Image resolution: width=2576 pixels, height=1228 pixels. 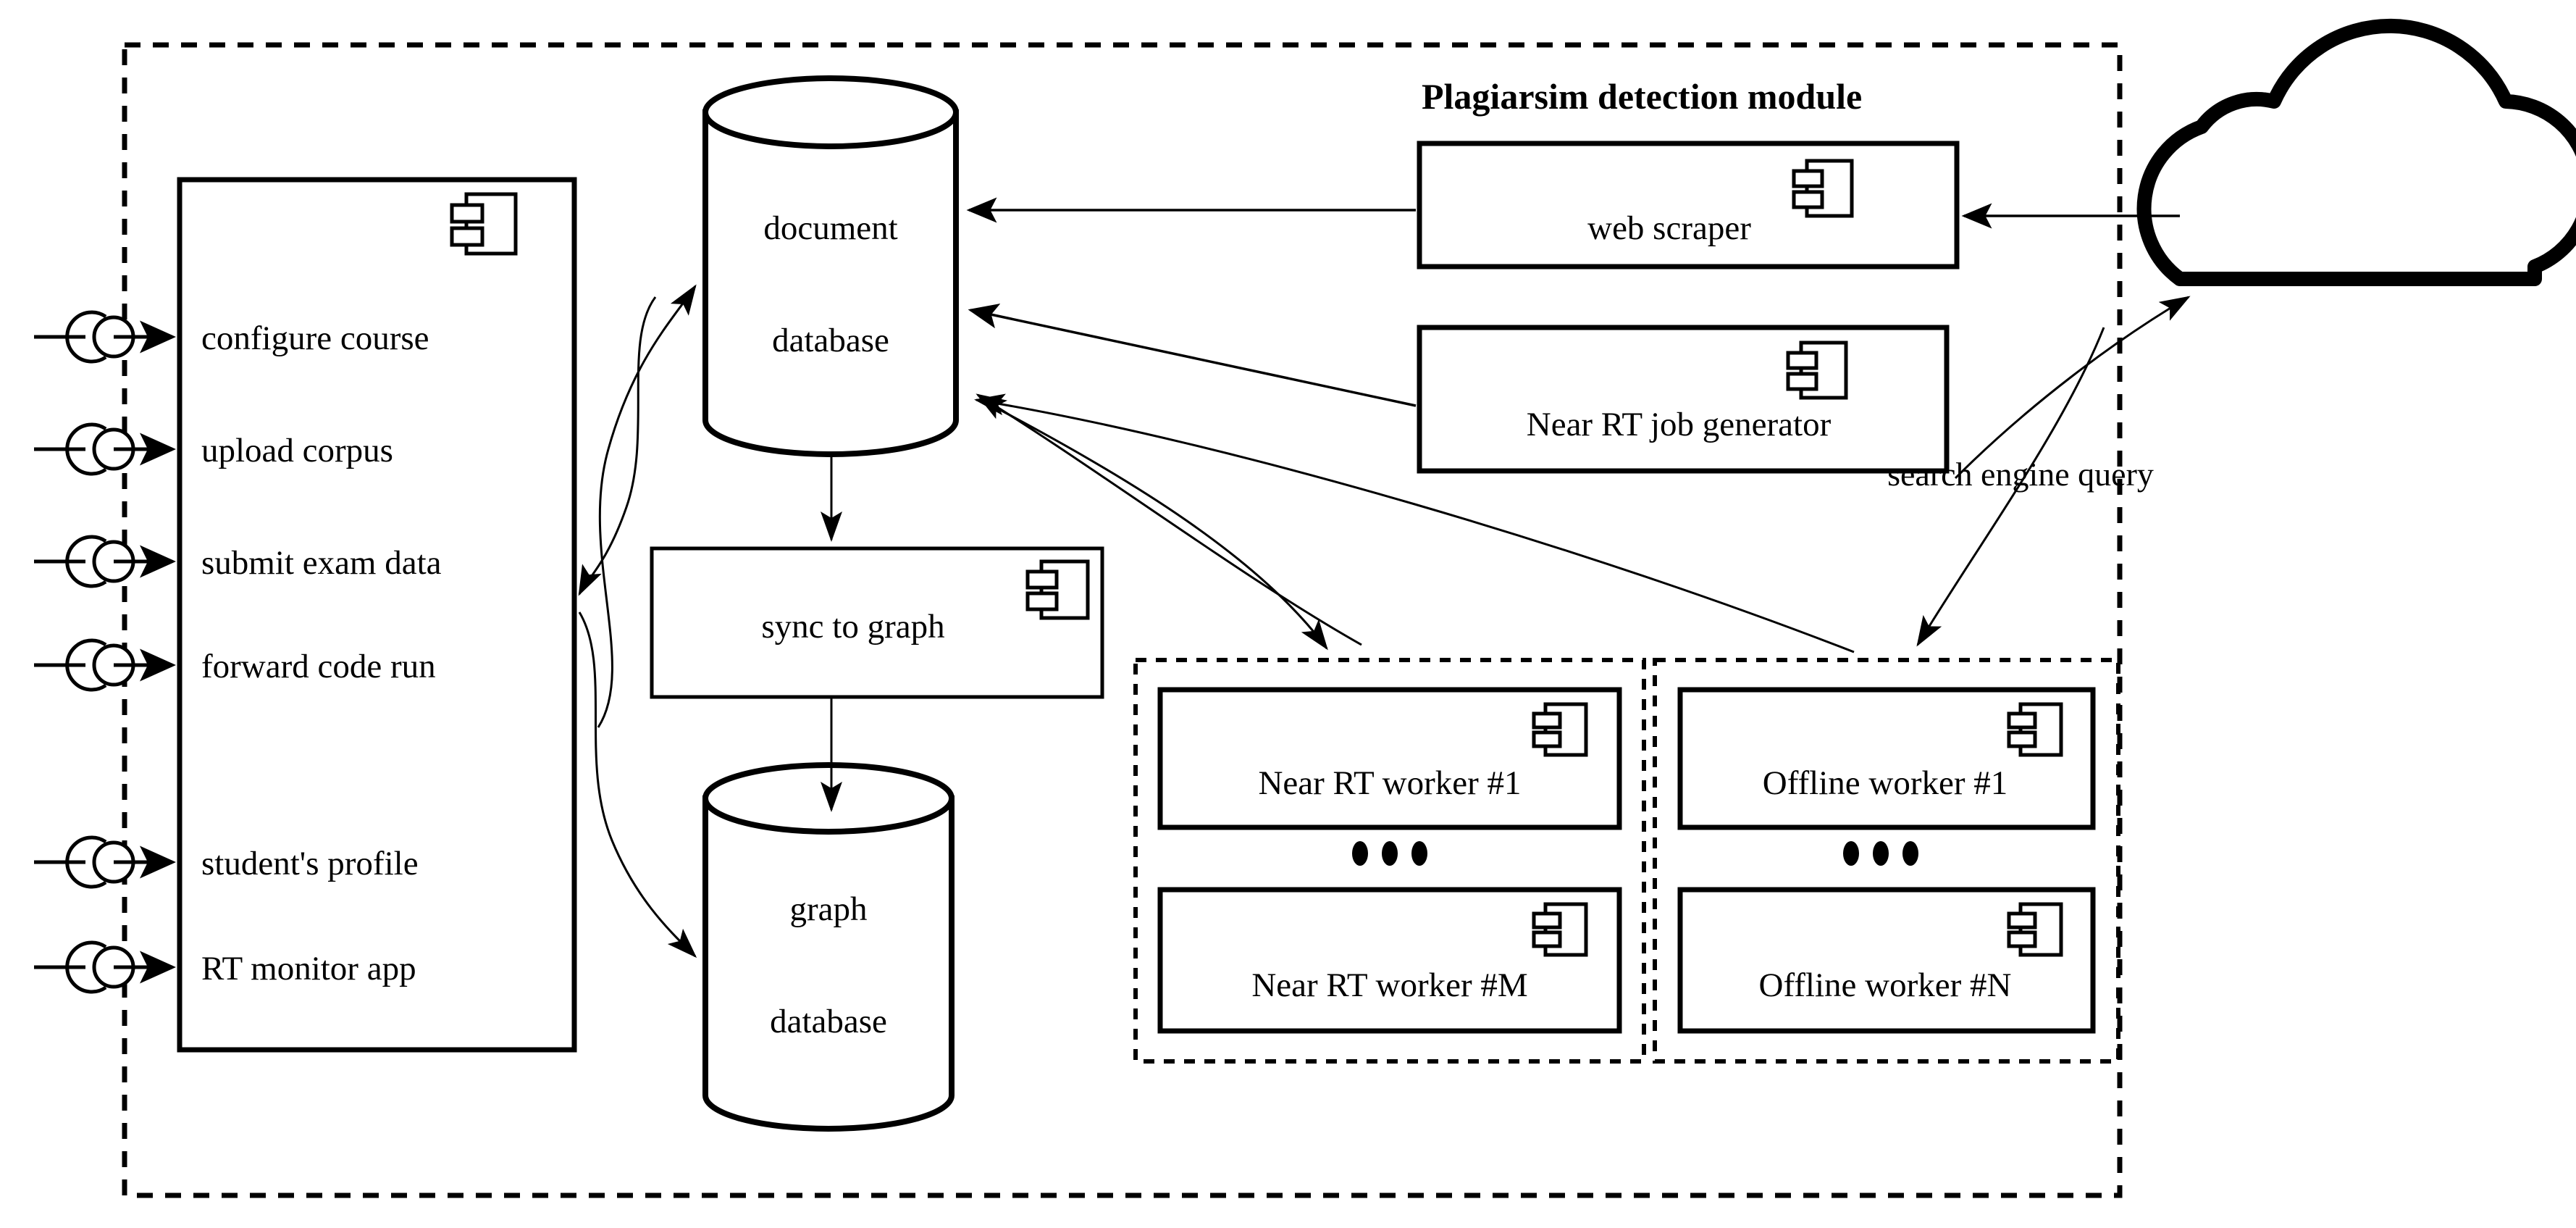 I want to click on near-rt-job-generator-label: Near RT job generator, so click(x=1679, y=424).